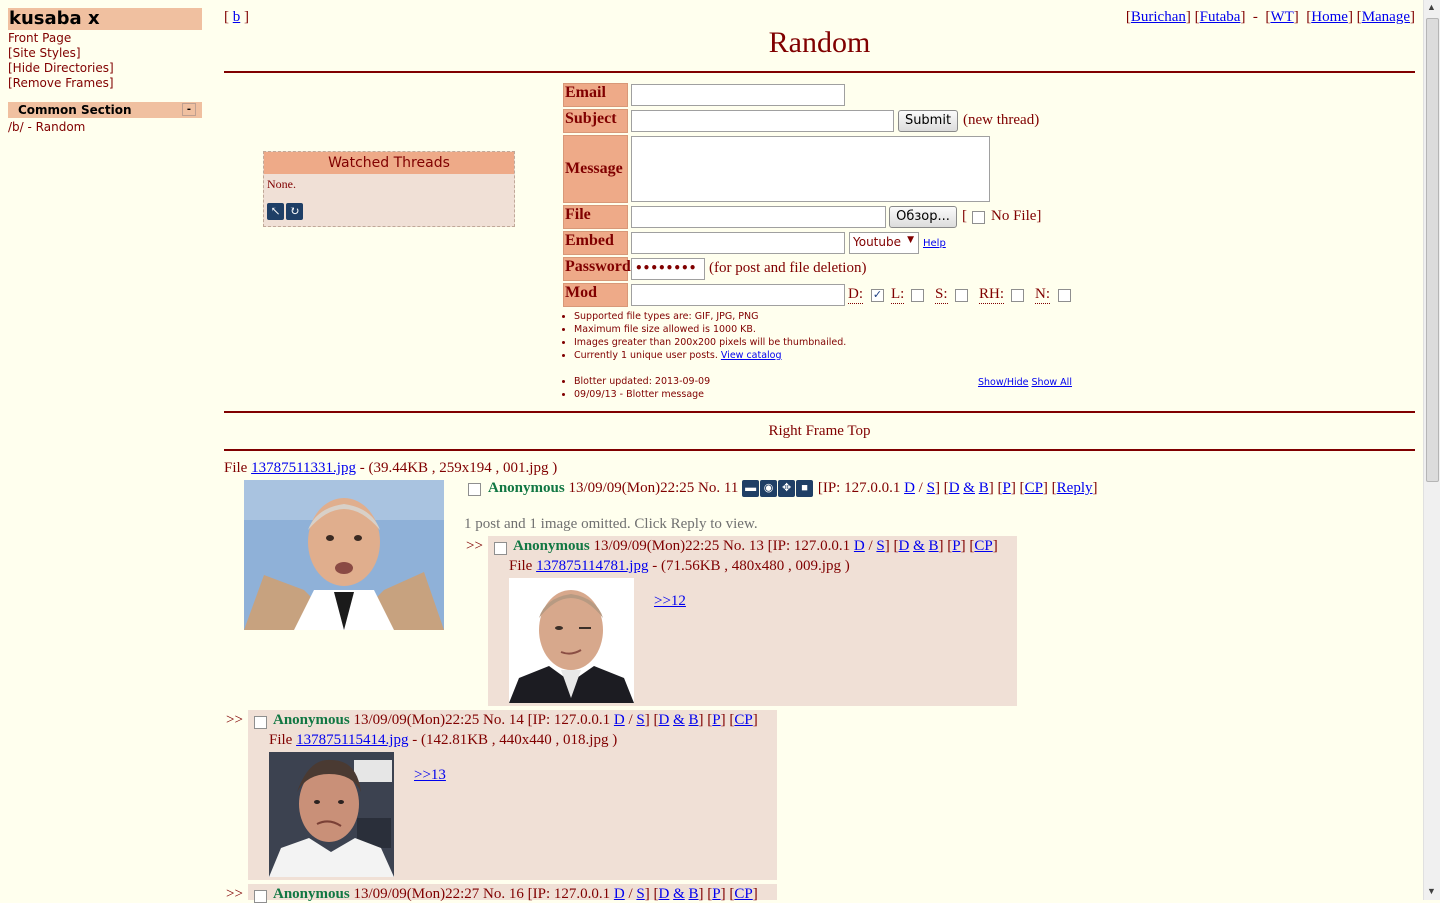 This screenshot has height=903, width=1440. Describe the element at coordinates (819, 431) in the screenshot. I see `frame-top-text: Right Frame Top` at that location.